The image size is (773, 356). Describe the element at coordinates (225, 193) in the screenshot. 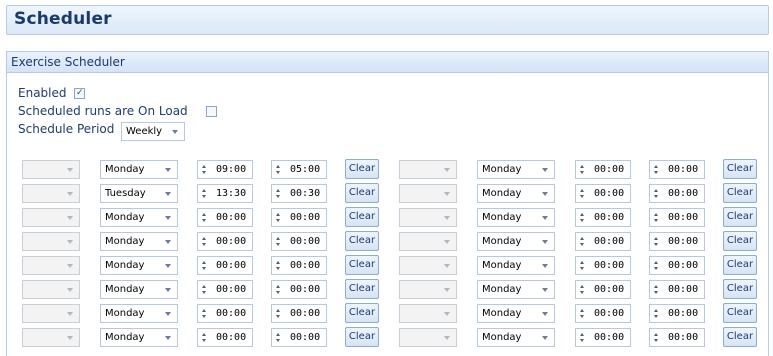

I see `start-time-spinner: 13:30` at that location.